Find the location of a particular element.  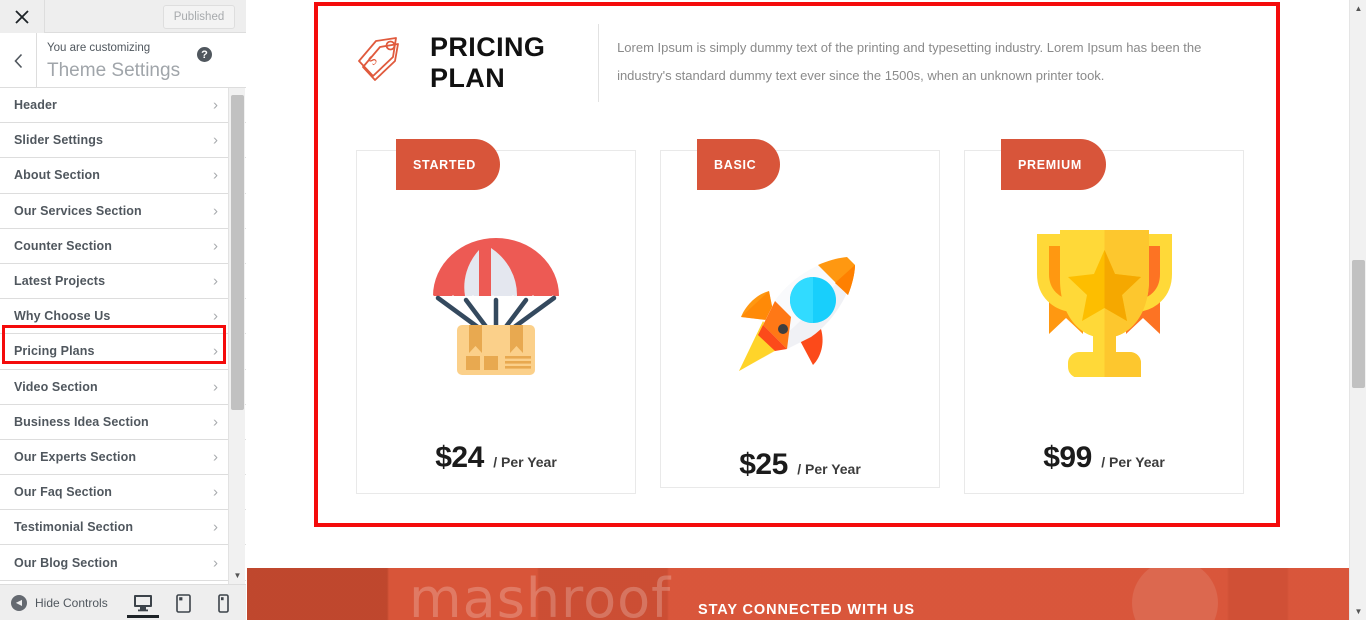

hide-controls-button: ◀ Hide Controls is located at coordinates (59, 602).